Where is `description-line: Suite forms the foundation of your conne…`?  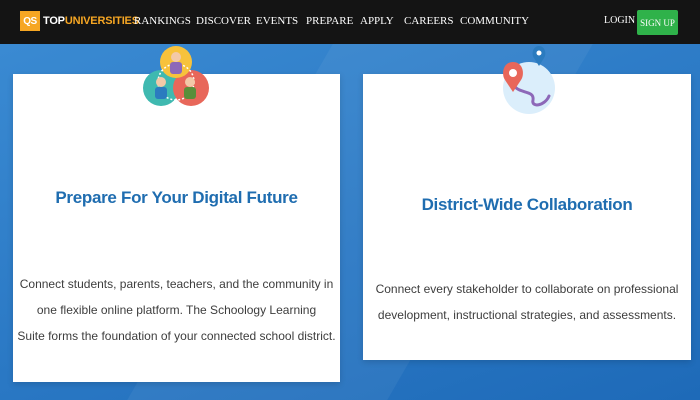
description-line: Suite forms the foundation of your conne… is located at coordinates (176, 336).